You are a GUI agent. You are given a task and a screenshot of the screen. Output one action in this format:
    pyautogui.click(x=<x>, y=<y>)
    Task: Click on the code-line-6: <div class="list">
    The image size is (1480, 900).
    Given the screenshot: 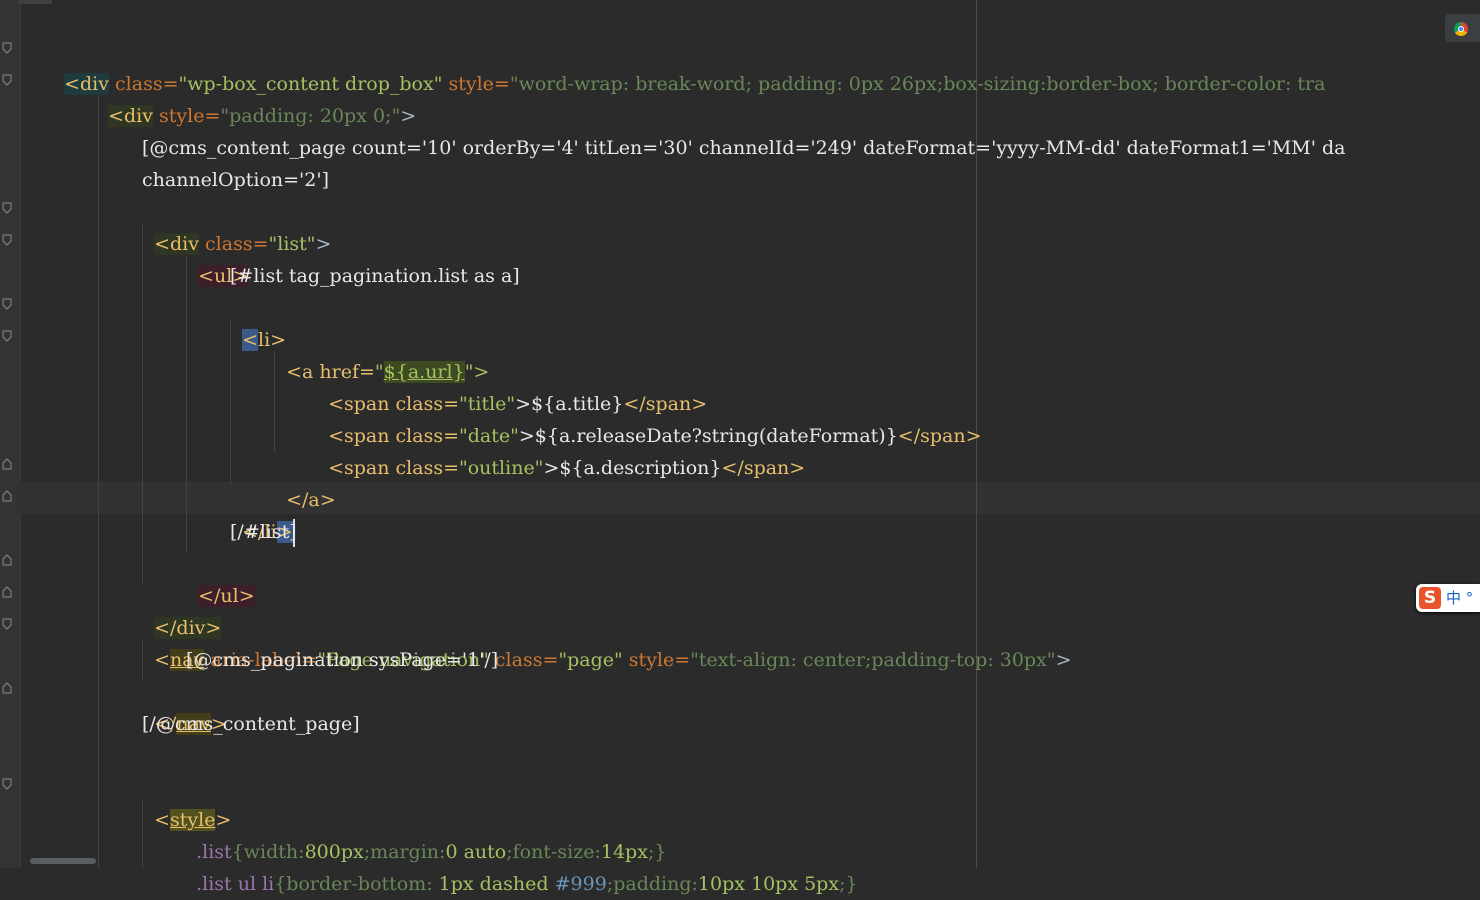 What is the action you would take?
    pyautogui.click(x=236, y=225)
    